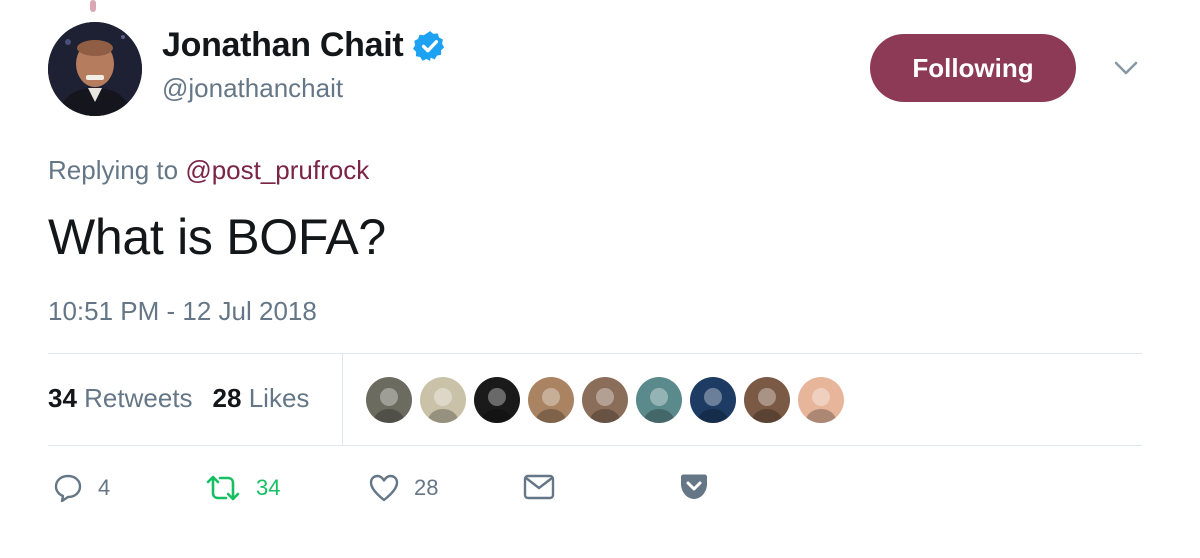 The width and height of the screenshot is (1200, 558). I want to click on stats-vertical-divider, so click(342, 399).